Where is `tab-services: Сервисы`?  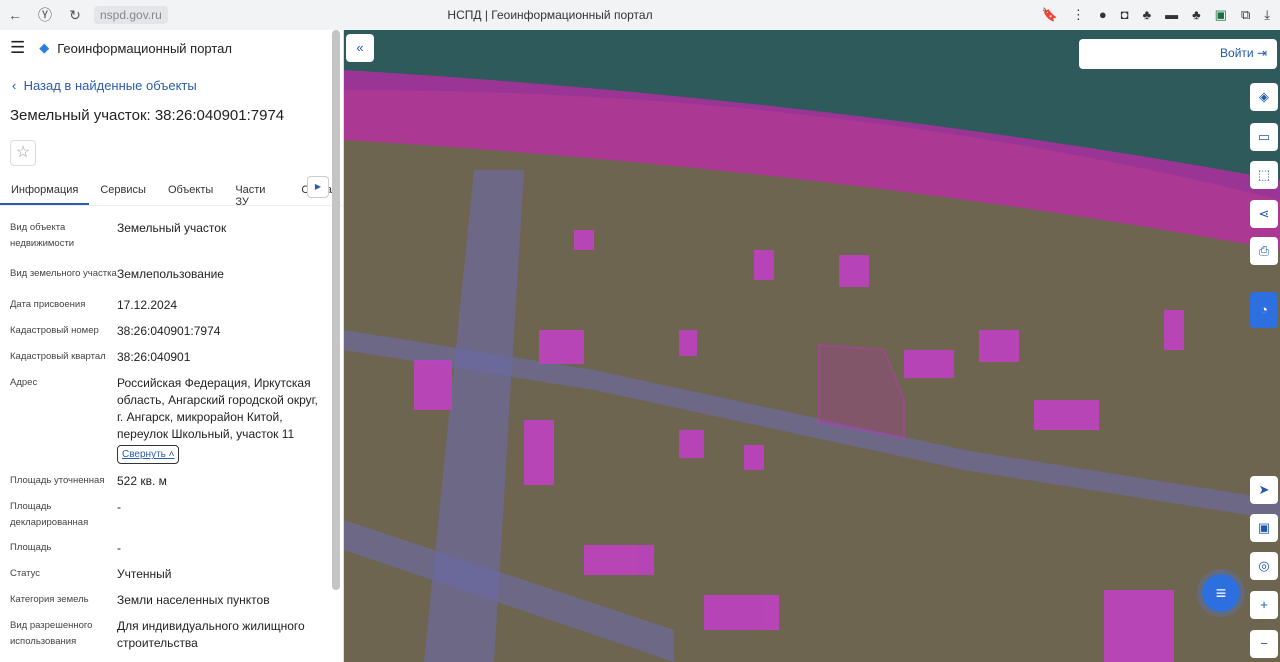
tab-services: Сервисы is located at coordinates (123, 191).